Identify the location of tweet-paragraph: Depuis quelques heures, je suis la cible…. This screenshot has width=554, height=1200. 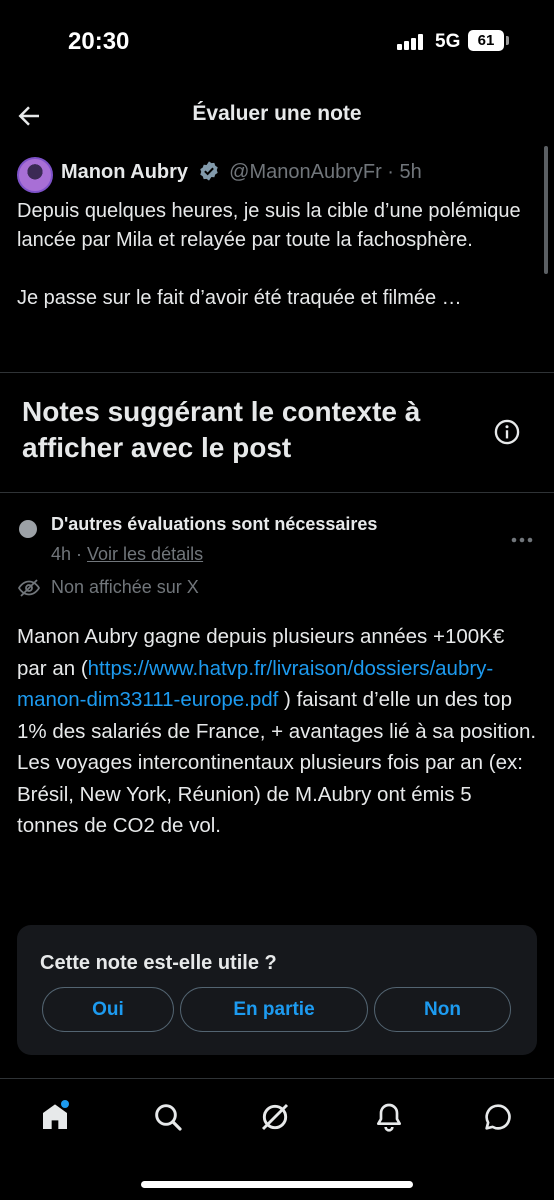
(269, 225).